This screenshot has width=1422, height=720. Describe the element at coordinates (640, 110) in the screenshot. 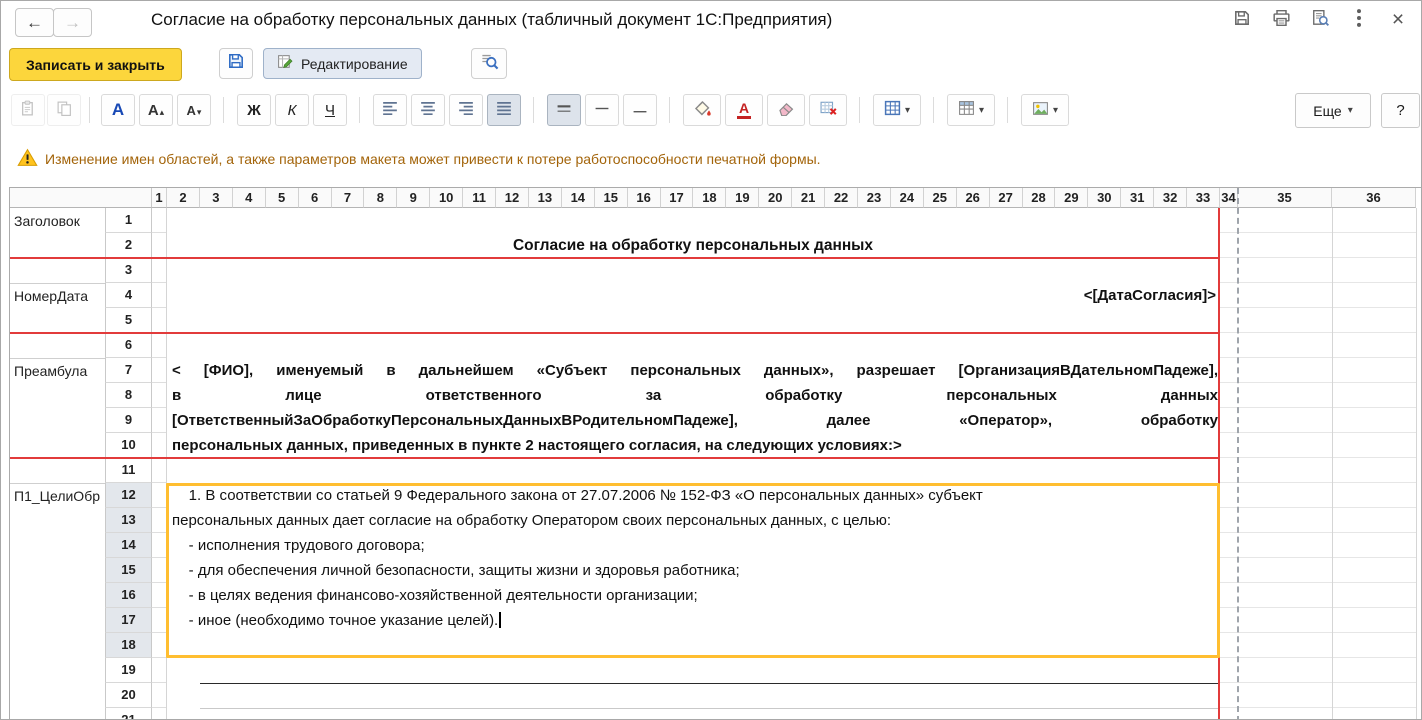

I see `line-style-bottom-button` at that location.